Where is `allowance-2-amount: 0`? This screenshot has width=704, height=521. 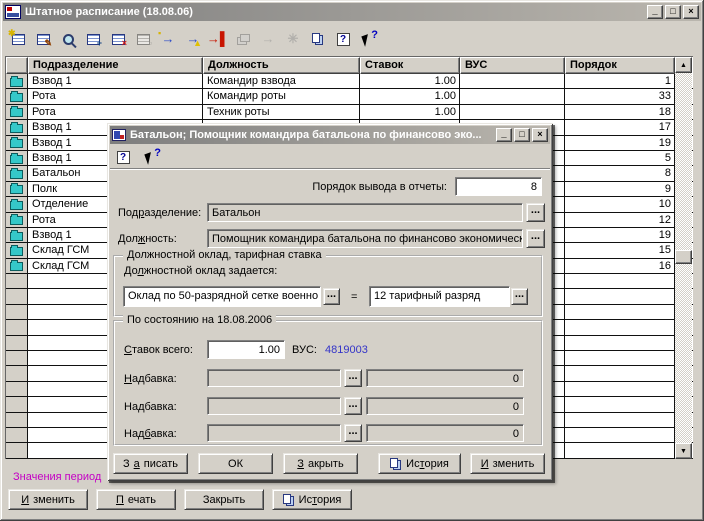
allowance-2-amount: 0 is located at coordinates (445, 406).